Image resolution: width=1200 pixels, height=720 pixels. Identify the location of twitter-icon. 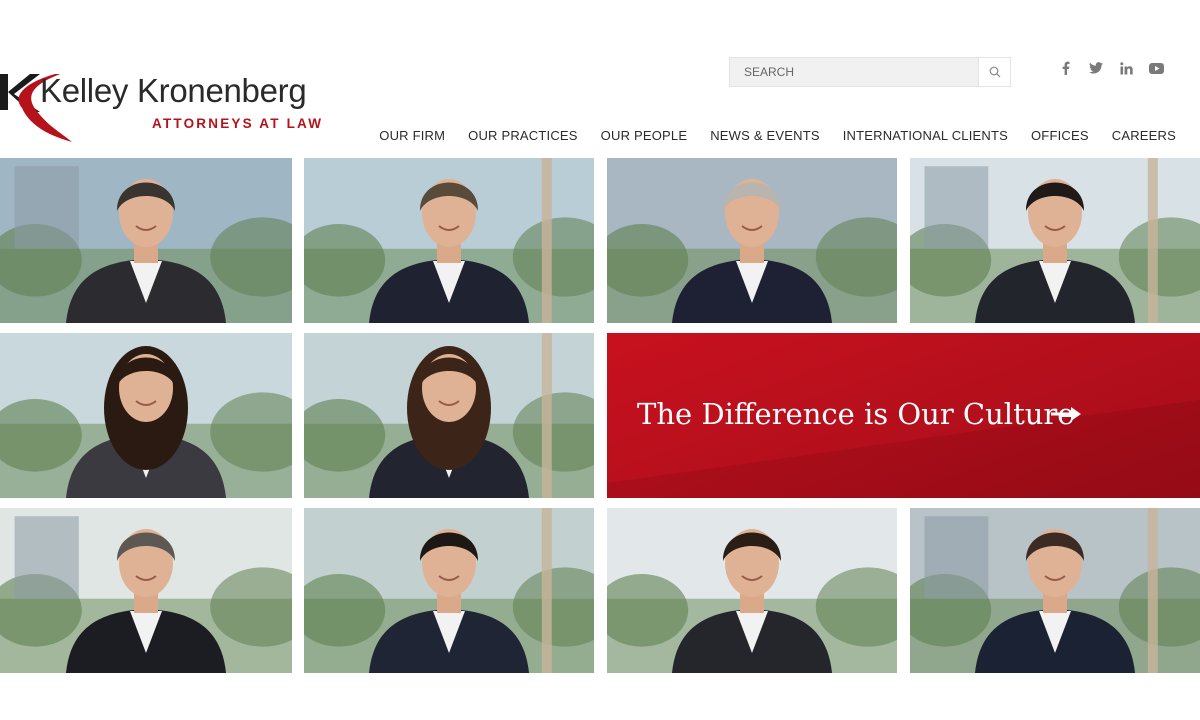
(1096, 68).